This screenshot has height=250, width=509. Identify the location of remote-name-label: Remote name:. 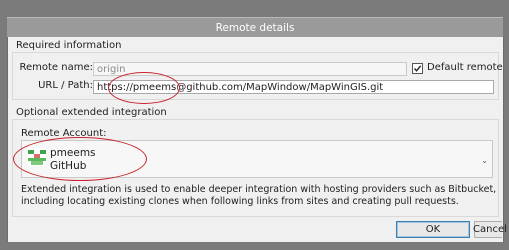
(56, 67).